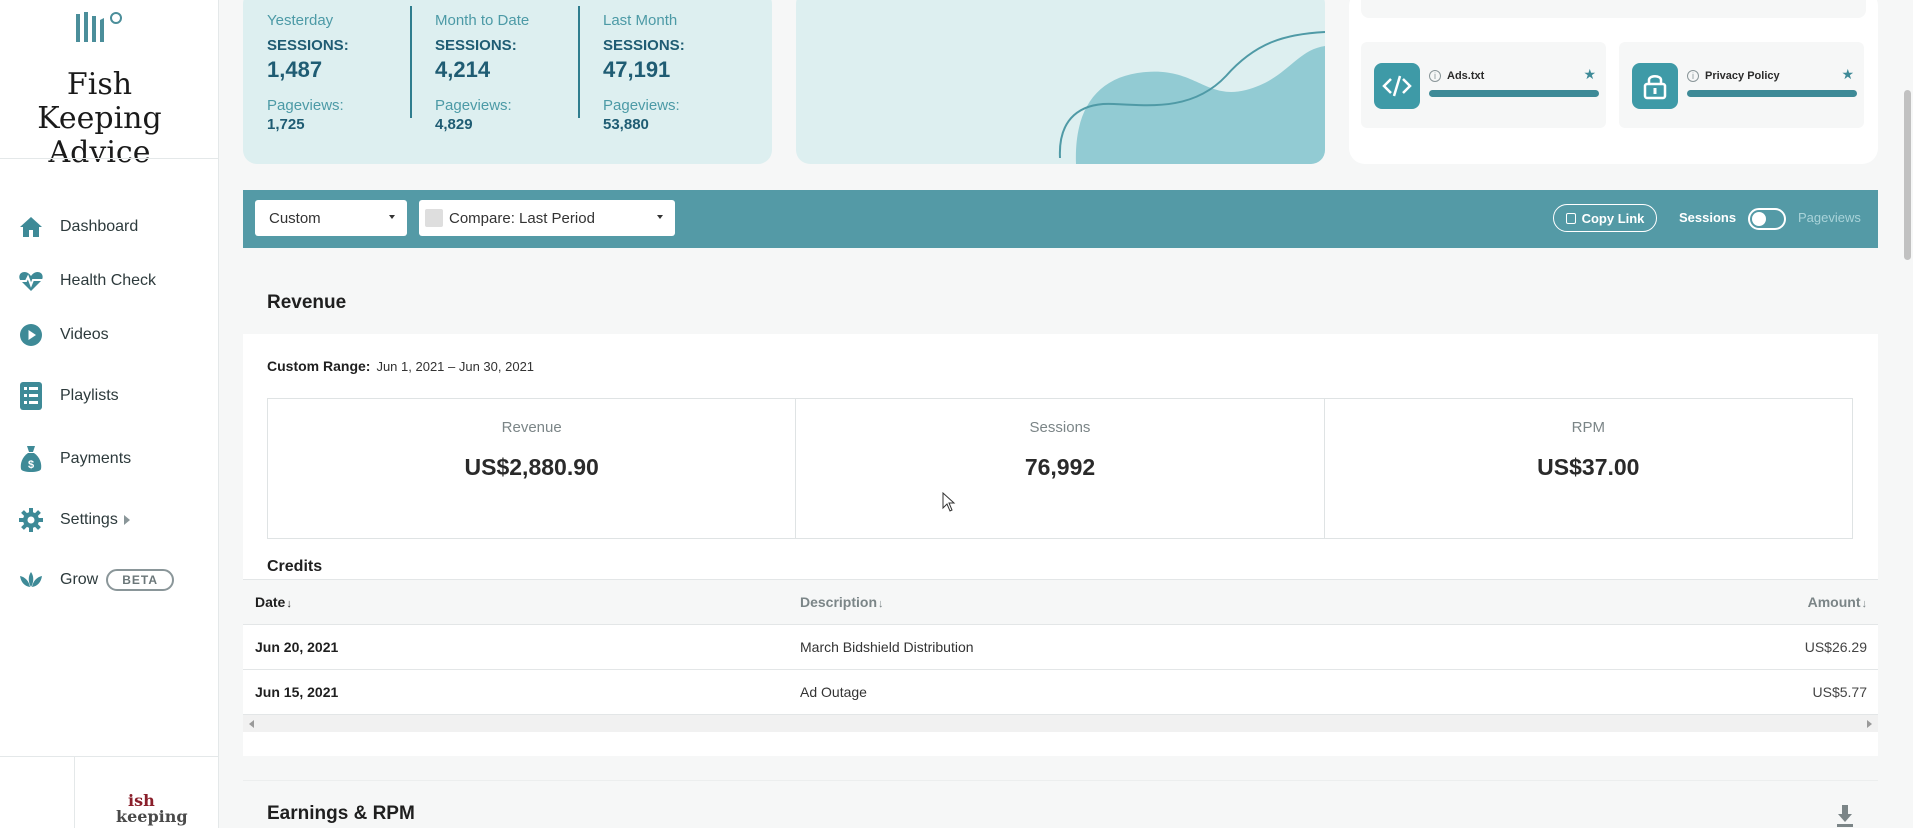  Describe the element at coordinates (547, 218) in the screenshot. I see `compare-select: Compare: Last Period` at that location.